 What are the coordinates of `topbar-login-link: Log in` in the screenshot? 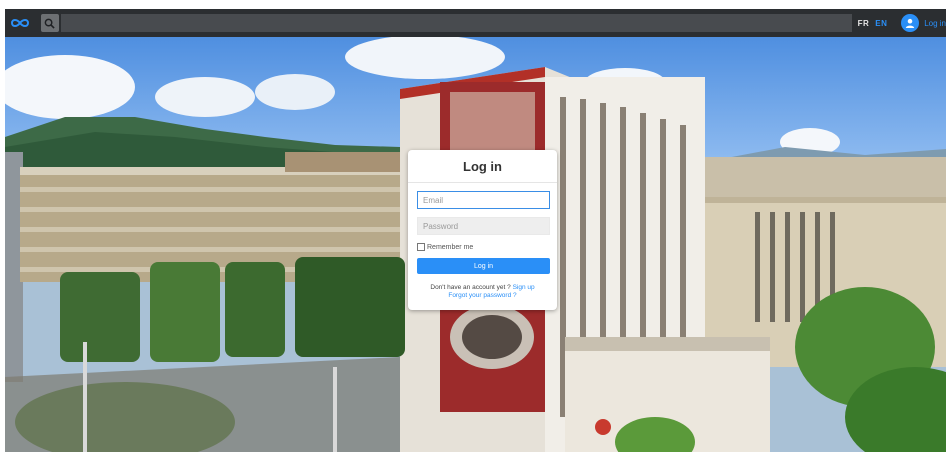 It's located at (935, 23).